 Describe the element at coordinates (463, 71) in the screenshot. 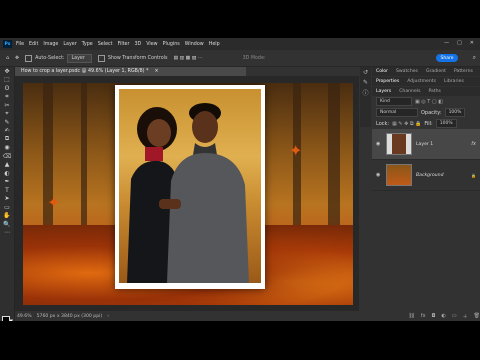

I see `tab-patterns: Patterns` at that location.